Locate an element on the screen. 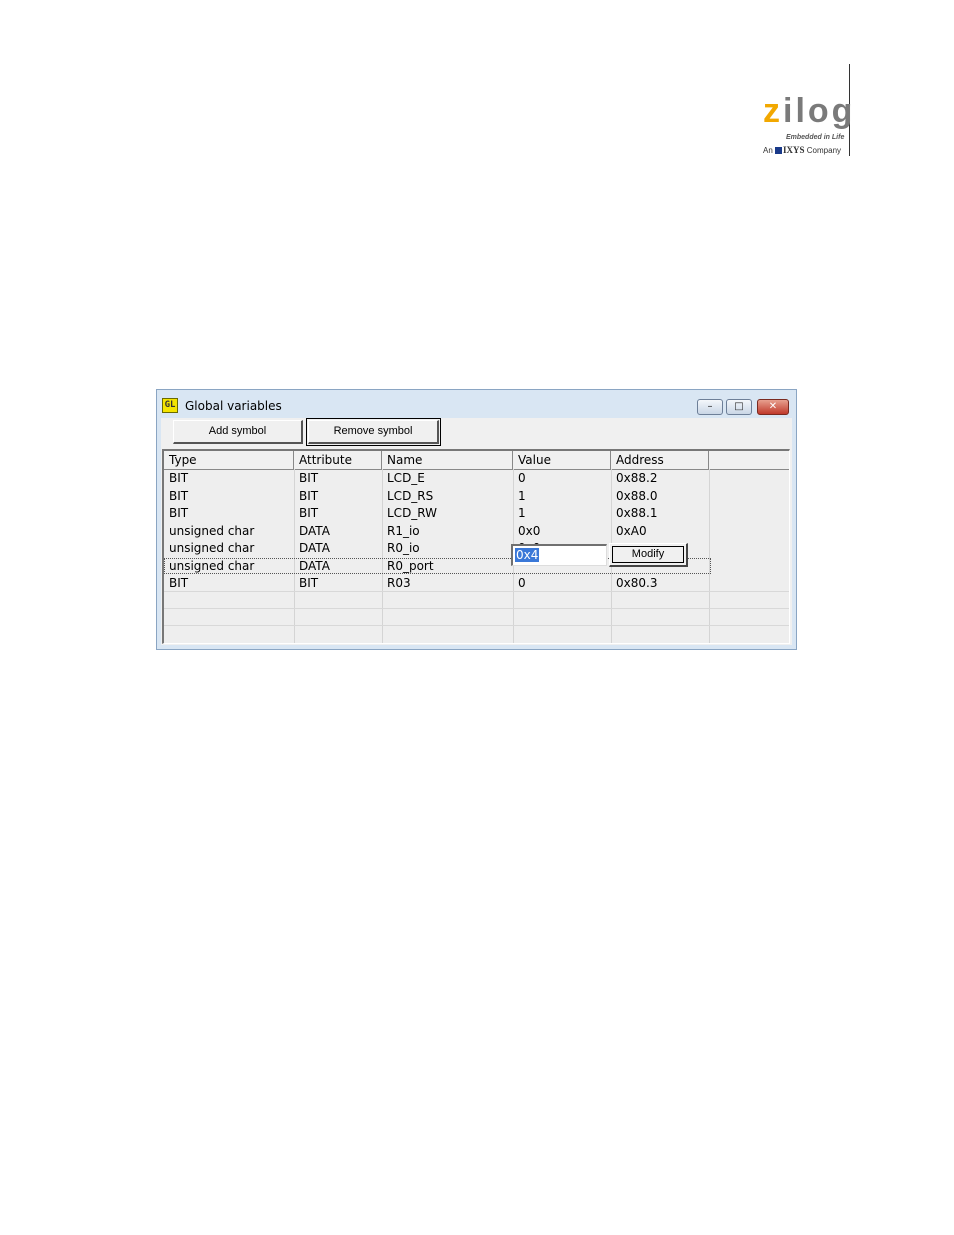 The height and width of the screenshot is (1235, 954). close-button: ✕ is located at coordinates (773, 407).